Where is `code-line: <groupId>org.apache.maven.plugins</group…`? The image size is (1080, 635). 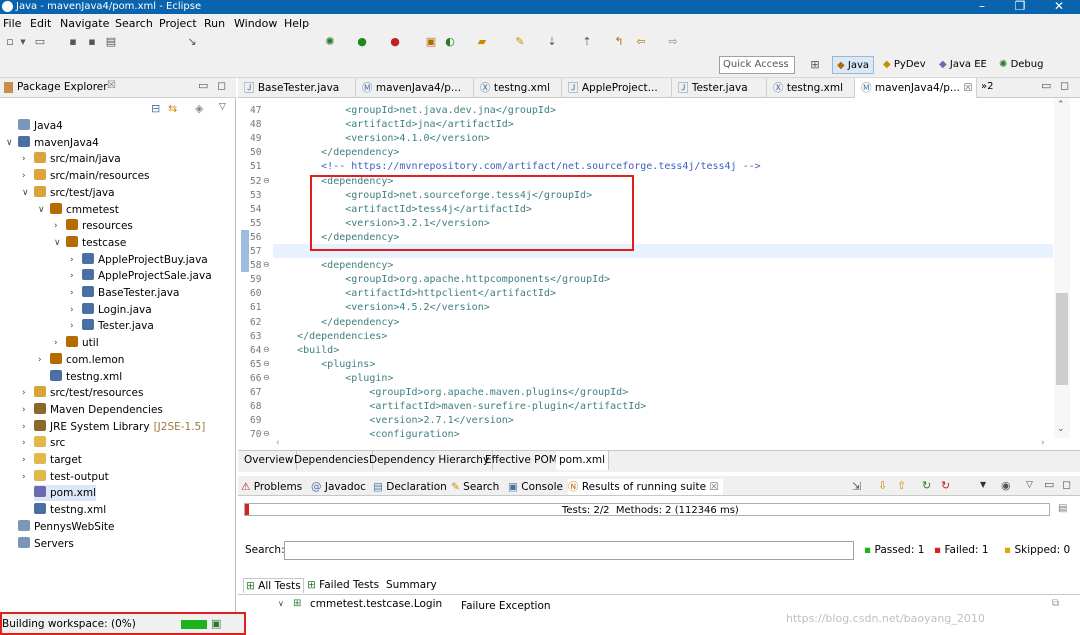
code-line: <groupId>org.apache.maven.plugins</group… is located at coordinates (450, 393).